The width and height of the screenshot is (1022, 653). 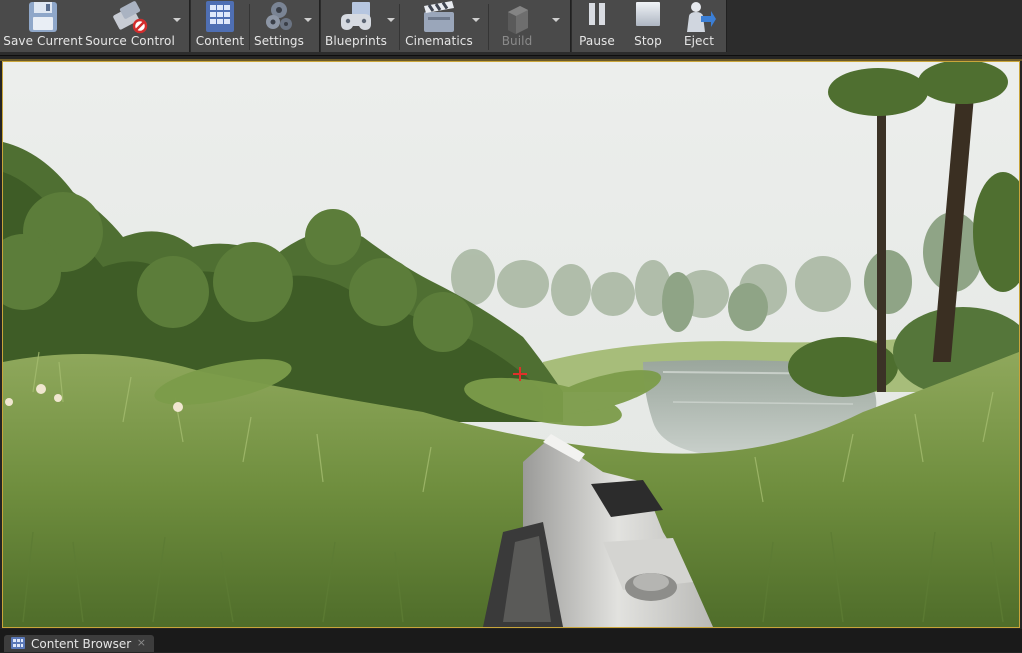 What do you see at coordinates (556, 20) in the screenshot?
I see `build-dropdown-caret` at bounding box center [556, 20].